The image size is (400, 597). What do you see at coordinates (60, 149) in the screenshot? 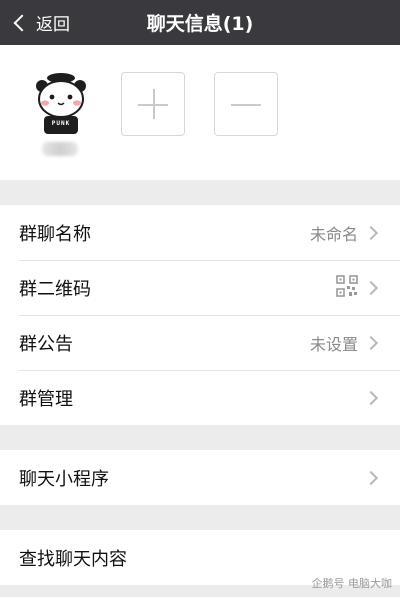
I see `member-name-blurred` at bounding box center [60, 149].